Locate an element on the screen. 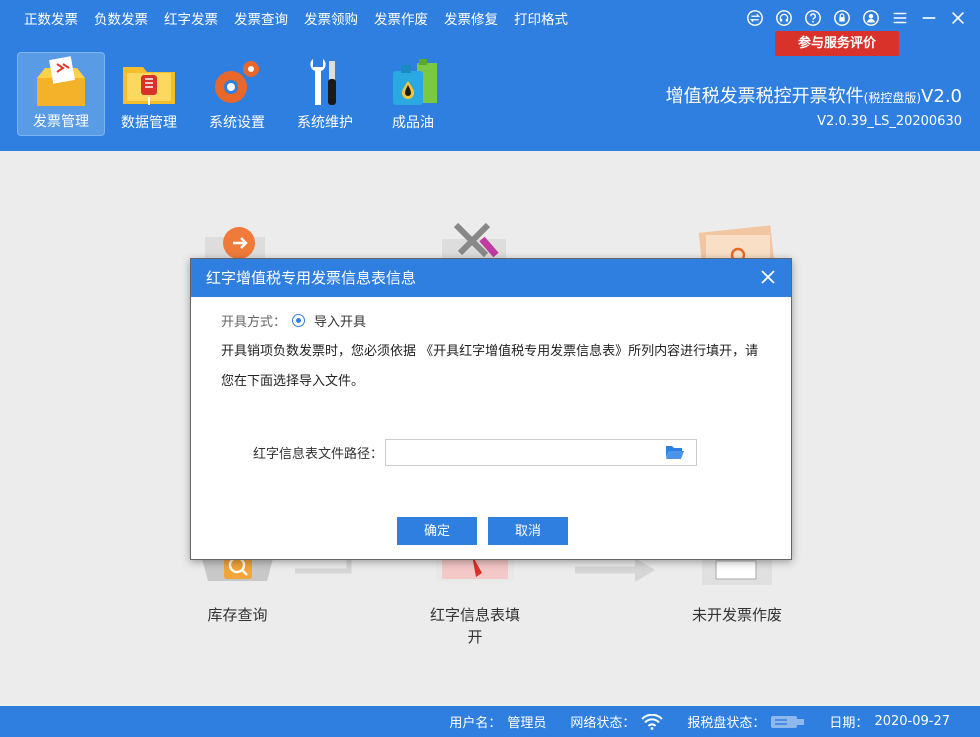 The width and height of the screenshot is (980, 737). user-icon is located at coordinates (871, 18).